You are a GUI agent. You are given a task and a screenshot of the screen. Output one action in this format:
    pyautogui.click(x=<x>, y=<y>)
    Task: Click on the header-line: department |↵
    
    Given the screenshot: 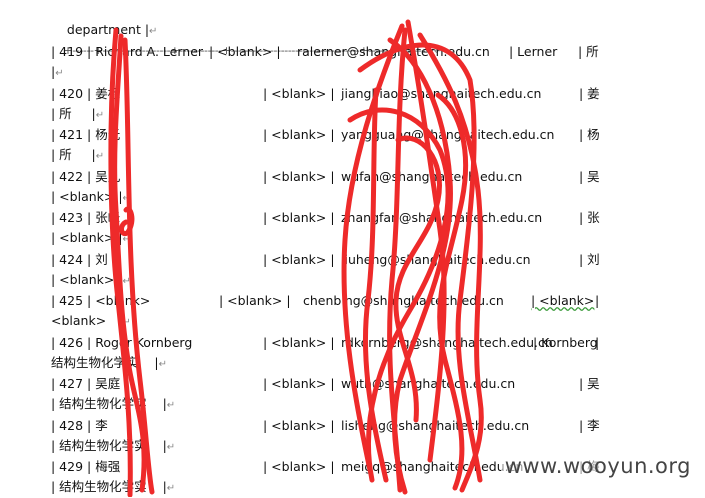 What is the action you would take?
    pyautogui.click(x=104, y=20)
    